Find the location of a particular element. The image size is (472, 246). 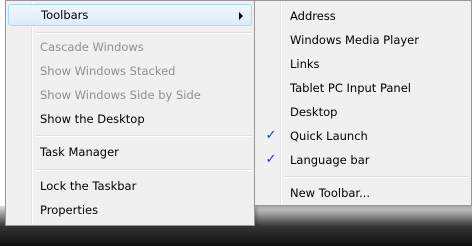

menu-item-show-windows-side-by-side: Show Windows Side by Side is located at coordinates (130, 95).